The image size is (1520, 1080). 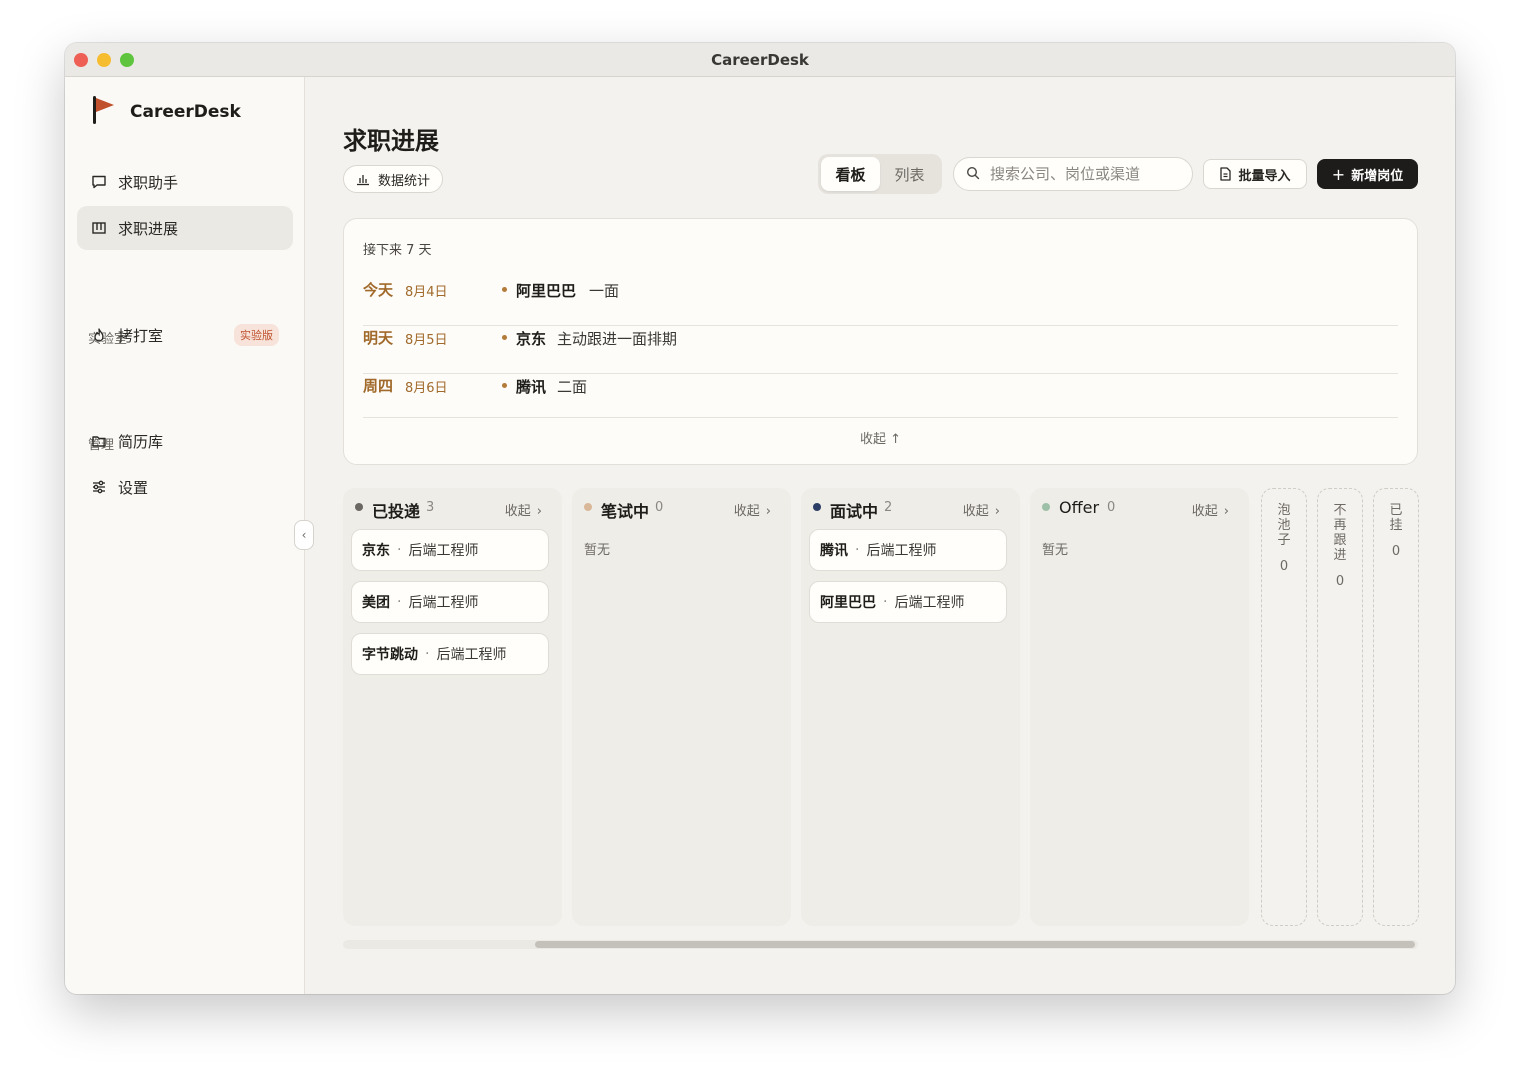 What do you see at coordinates (185, 487) in the screenshot?
I see `sidebar-item-settings: 设置` at bounding box center [185, 487].